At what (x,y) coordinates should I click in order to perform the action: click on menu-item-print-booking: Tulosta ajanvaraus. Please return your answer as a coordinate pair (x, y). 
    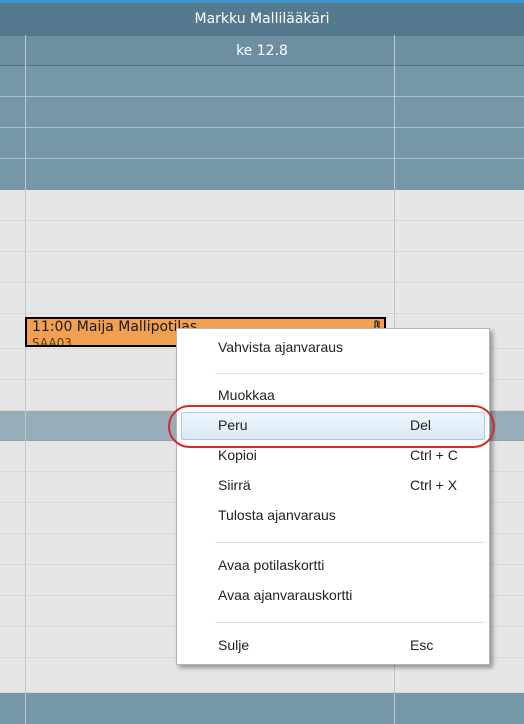
    Looking at the image, I should click on (333, 516).